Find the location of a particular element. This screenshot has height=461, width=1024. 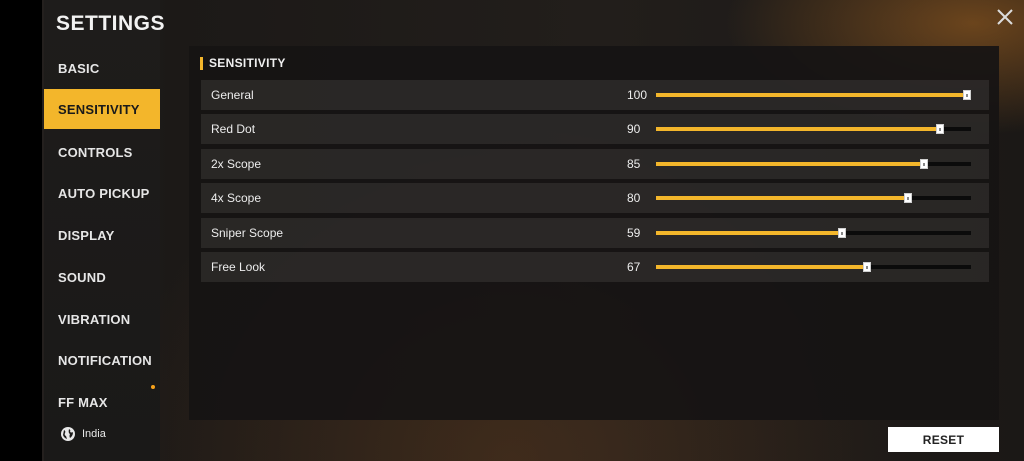

sensitivity-value: 67 is located at coordinates (634, 267).